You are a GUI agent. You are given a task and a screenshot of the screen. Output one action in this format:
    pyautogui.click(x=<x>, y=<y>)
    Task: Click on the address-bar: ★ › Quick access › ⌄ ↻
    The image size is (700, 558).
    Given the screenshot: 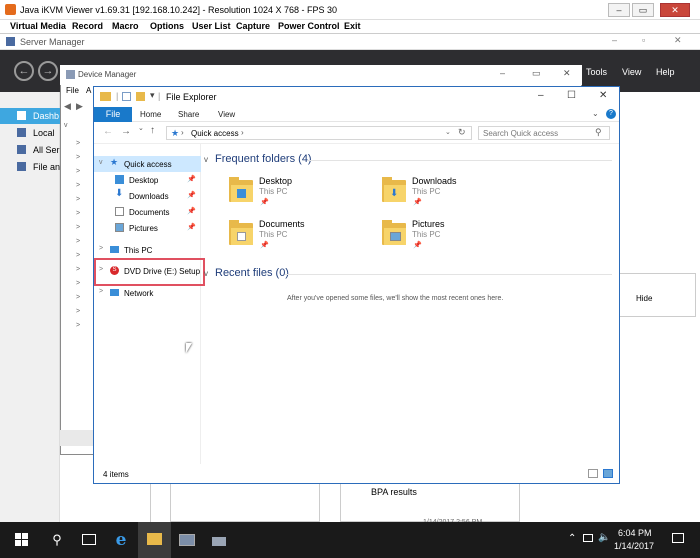 What is the action you would take?
    pyautogui.click(x=319, y=133)
    